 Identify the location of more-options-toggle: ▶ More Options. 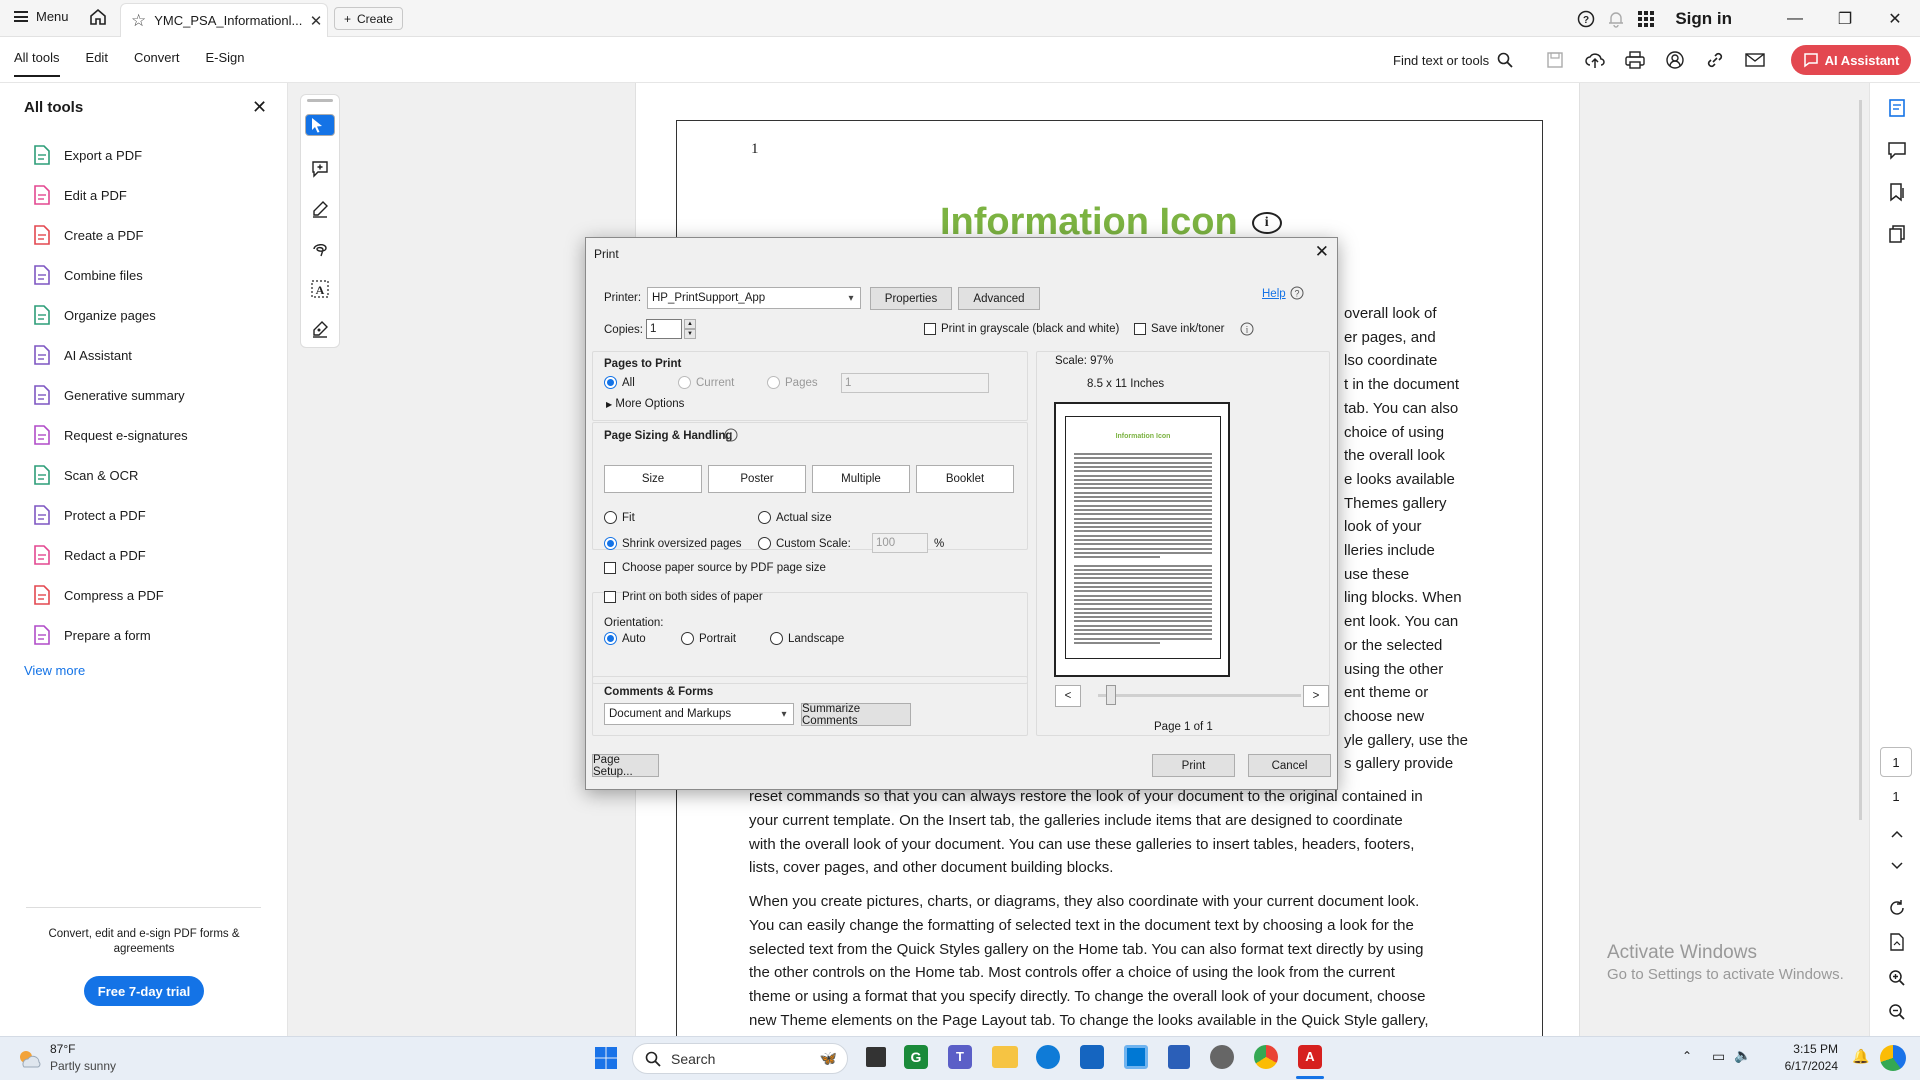
(645, 404).